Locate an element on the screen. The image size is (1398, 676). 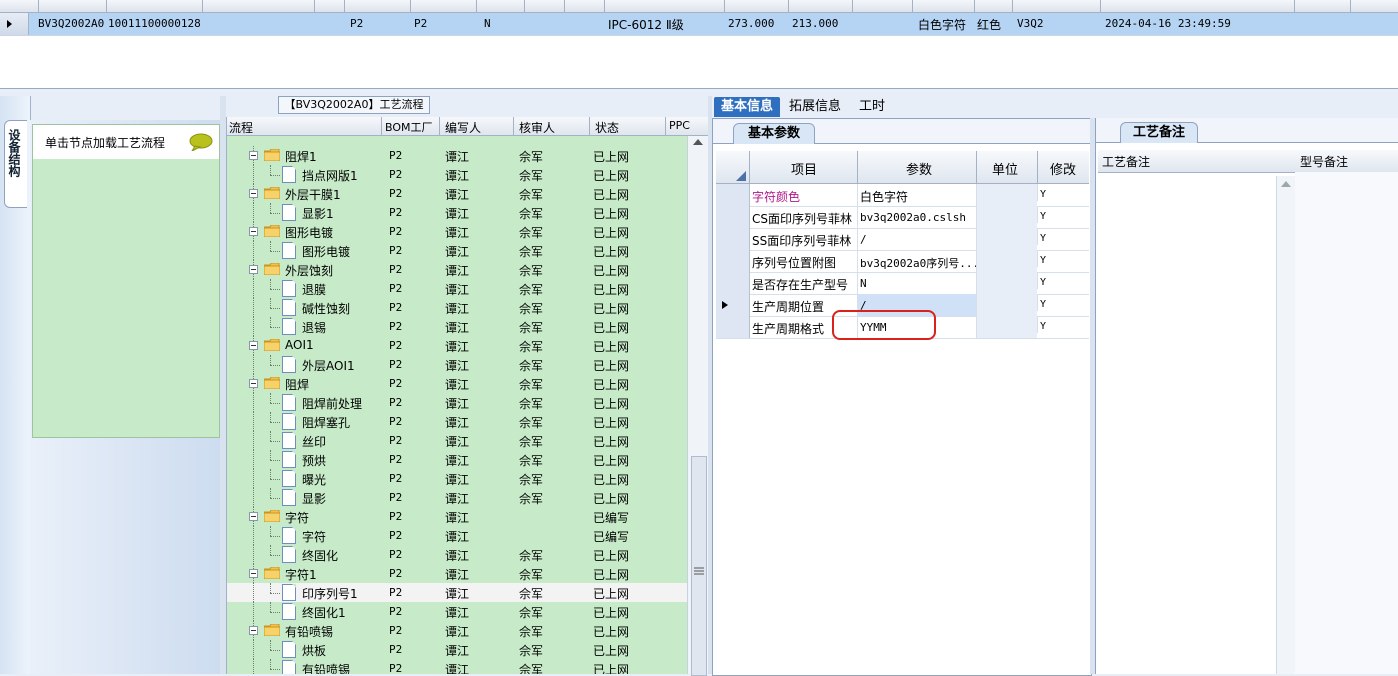
tree-row: AOI1 P2 谭江 佘军 已上网 is located at coordinates (457, 345).